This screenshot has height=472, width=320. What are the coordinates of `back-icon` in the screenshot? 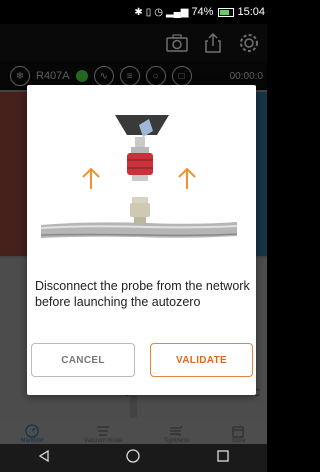 It's located at (44, 458).